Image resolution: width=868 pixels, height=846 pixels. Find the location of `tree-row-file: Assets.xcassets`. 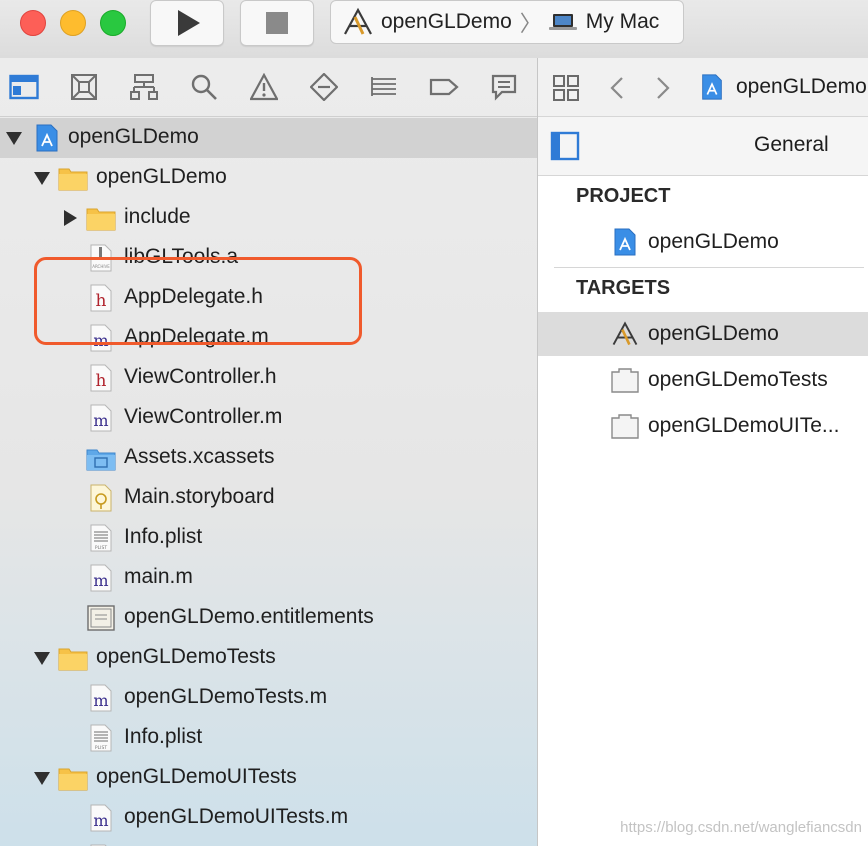

tree-row-file: Assets.xcassets is located at coordinates (268, 458).